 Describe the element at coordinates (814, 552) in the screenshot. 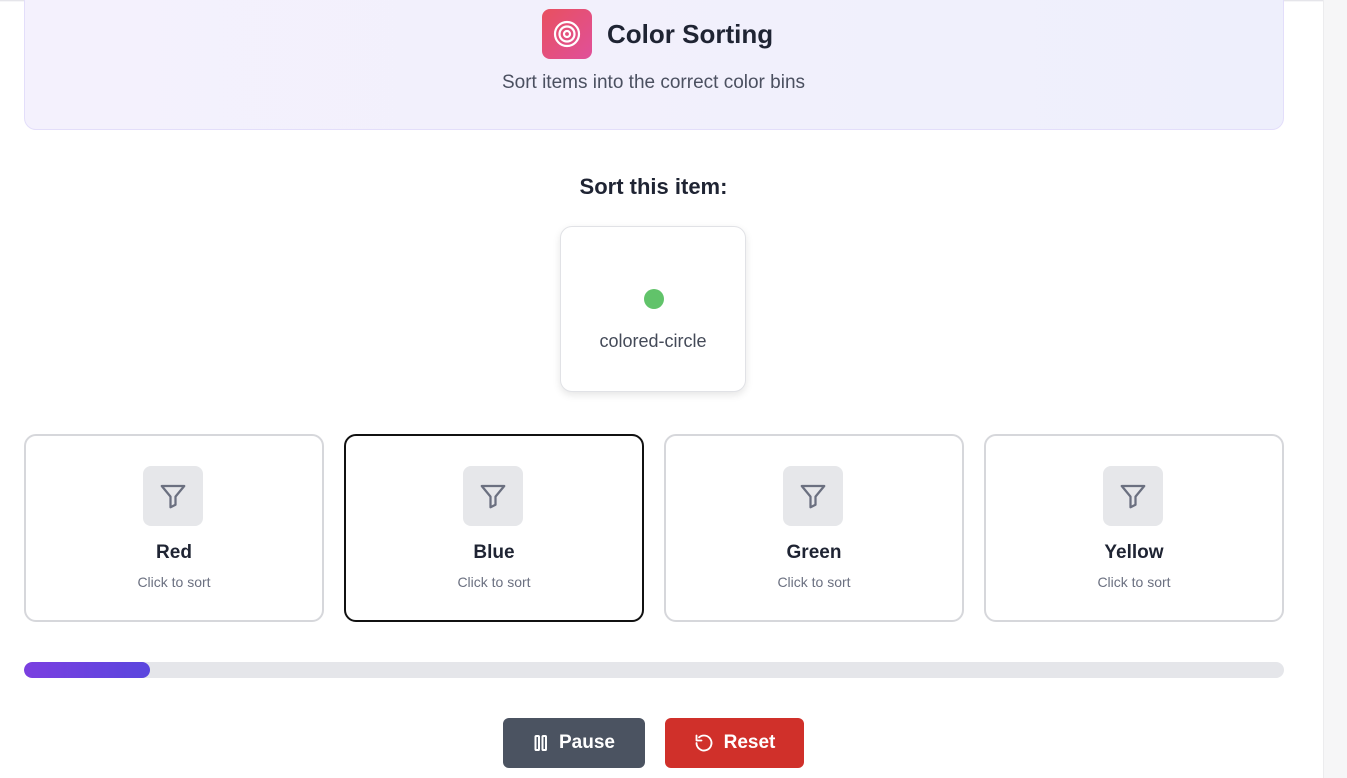

I see `bin-name: Green` at that location.